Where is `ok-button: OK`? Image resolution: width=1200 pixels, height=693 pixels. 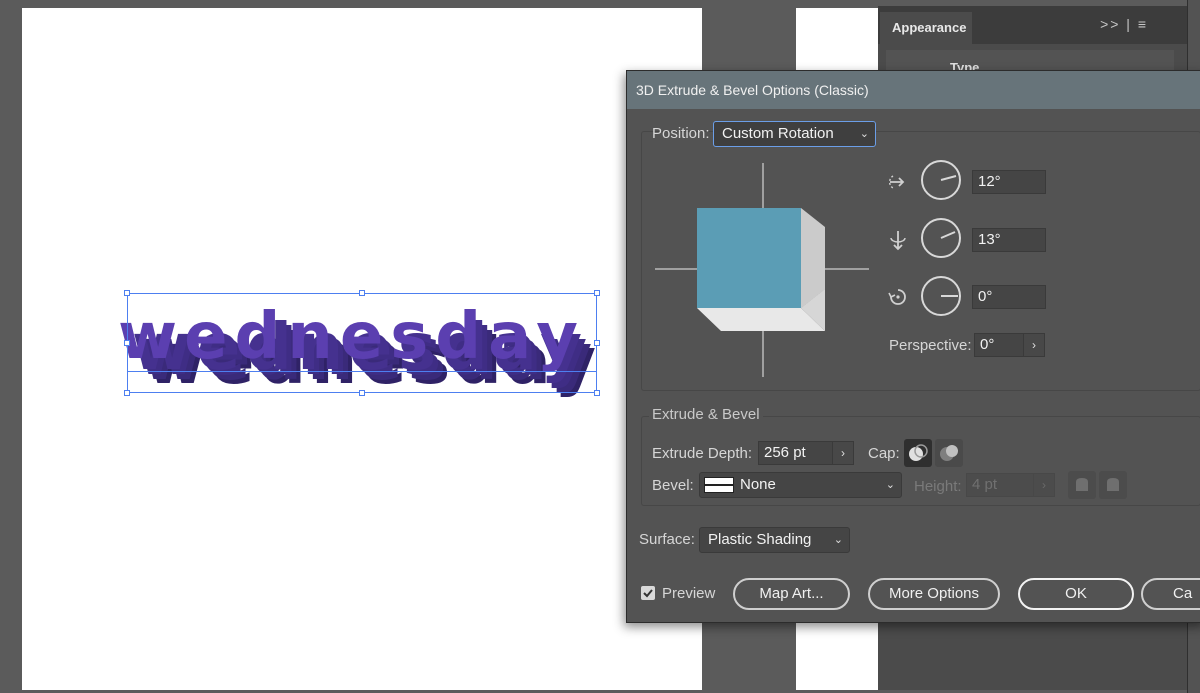
ok-button: OK is located at coordinates (1076, 594).